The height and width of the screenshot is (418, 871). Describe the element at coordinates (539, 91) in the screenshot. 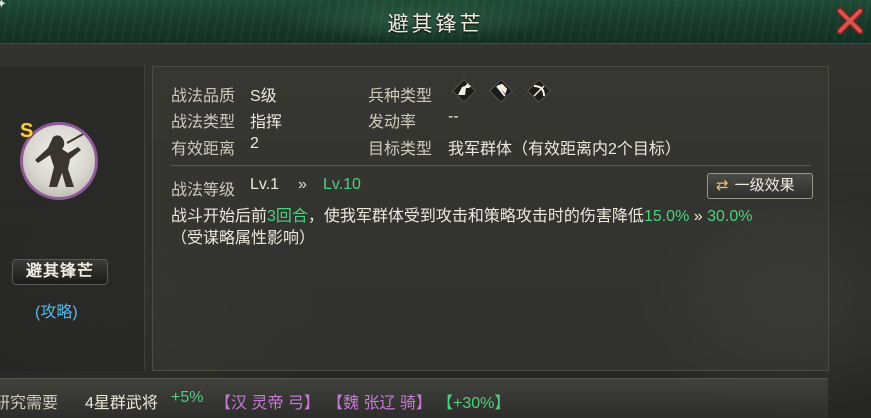

I see `bow-icon` at that location.